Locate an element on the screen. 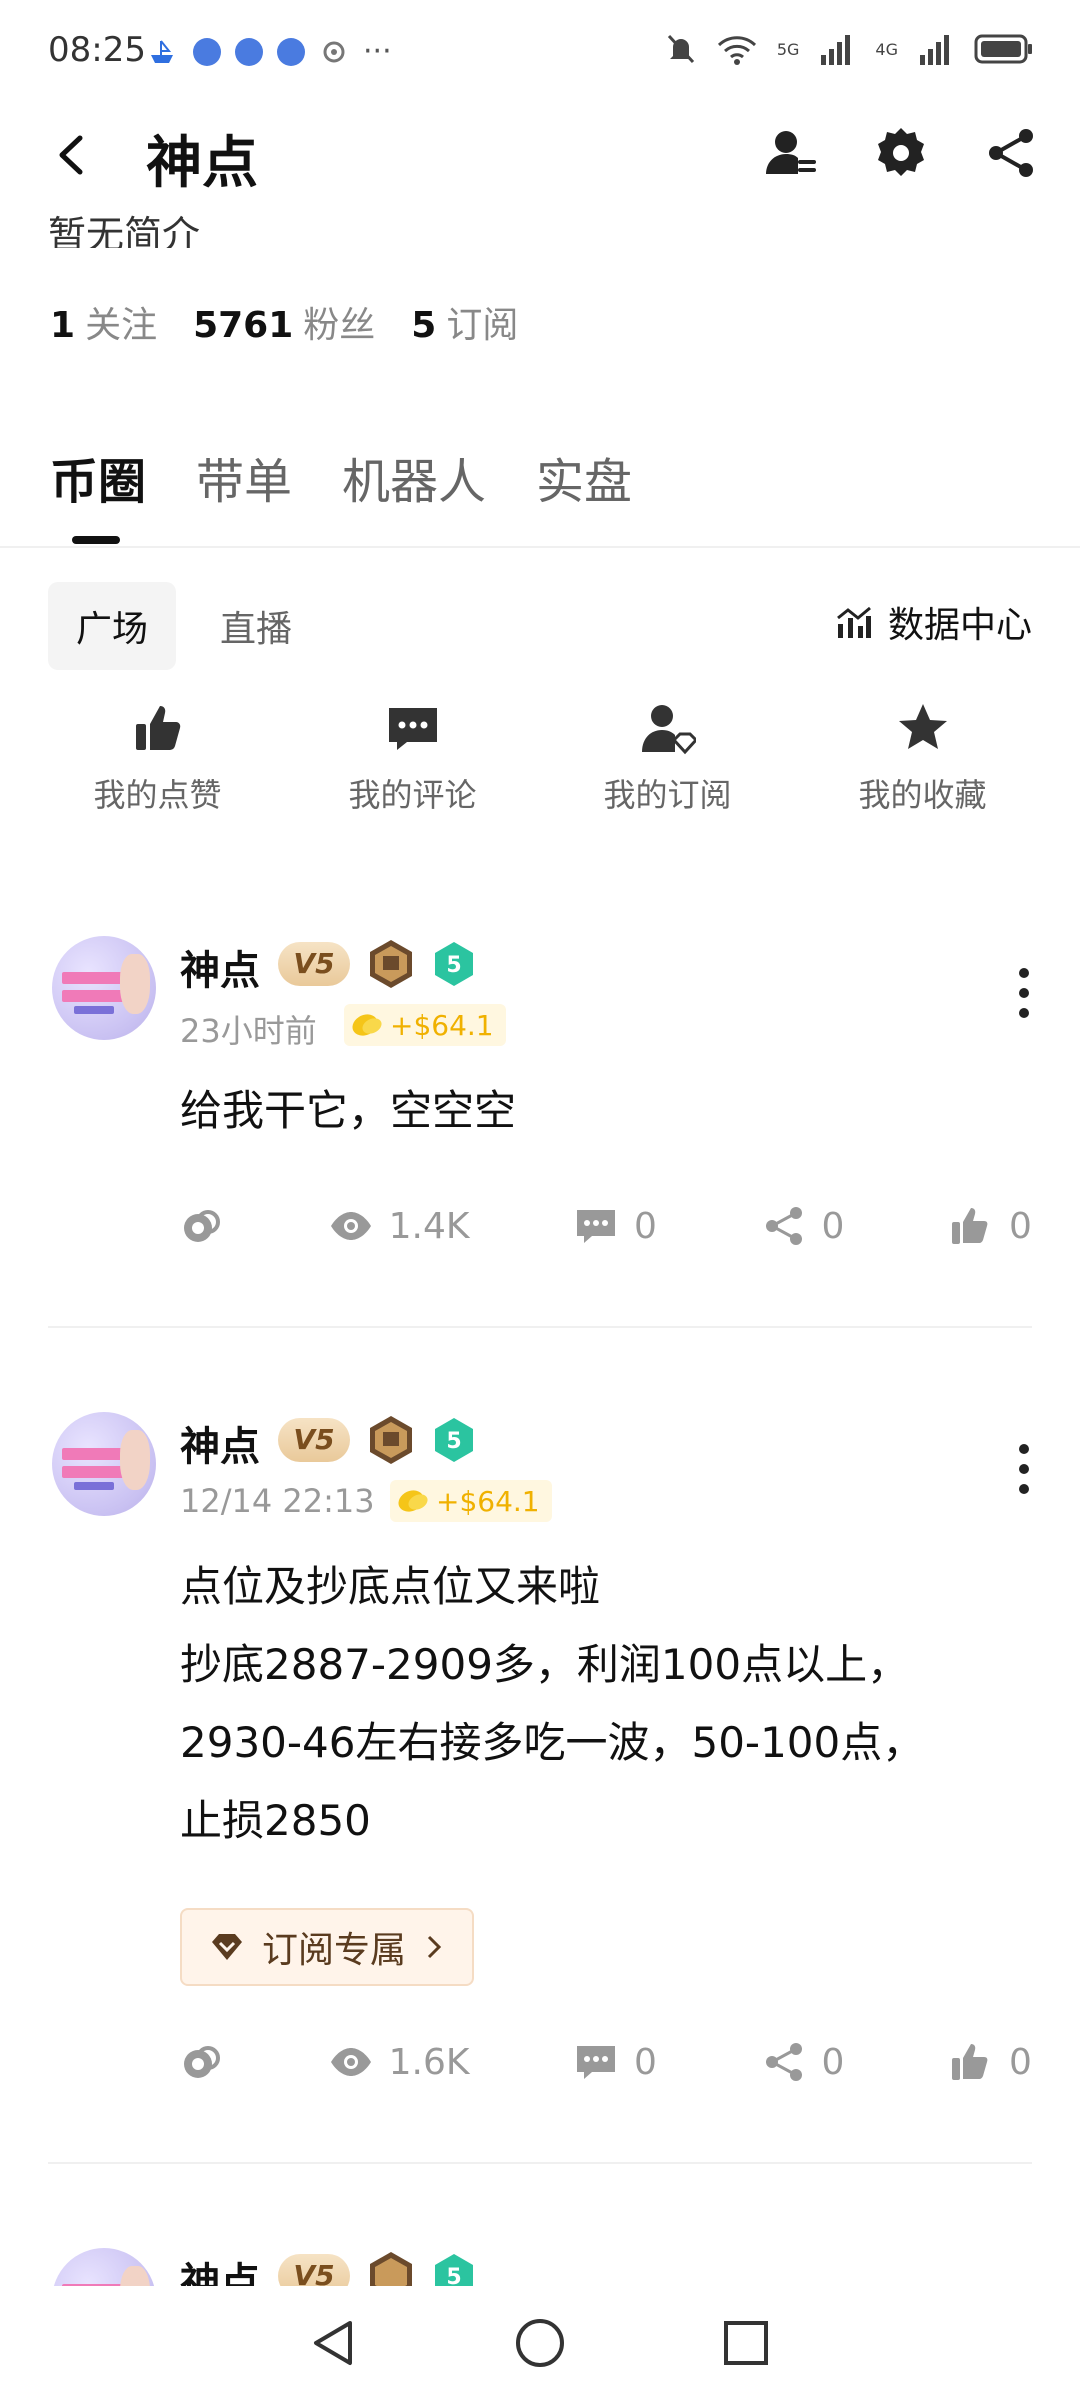  star-icon is located at coordinates (922, 726).